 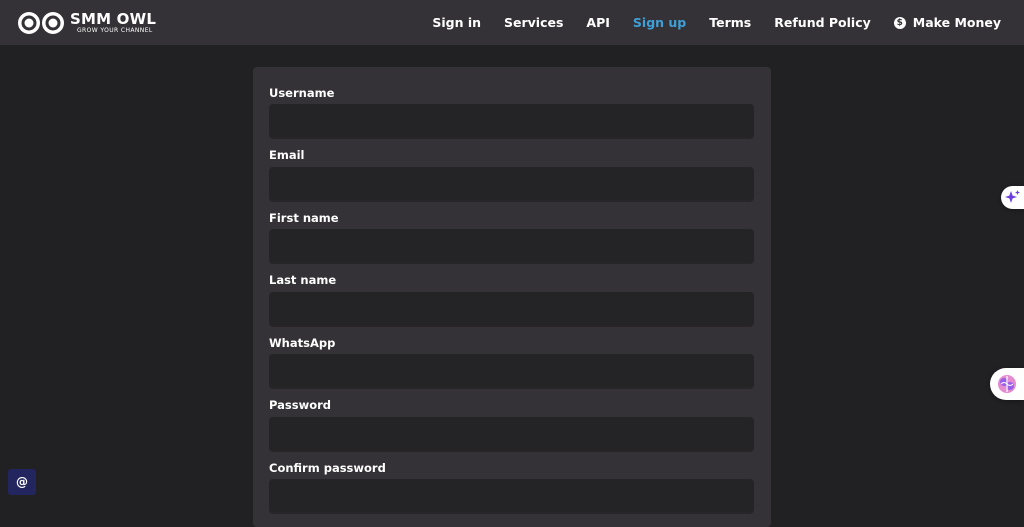 I want to click on email-label: Email, so click(x=287, y=155).